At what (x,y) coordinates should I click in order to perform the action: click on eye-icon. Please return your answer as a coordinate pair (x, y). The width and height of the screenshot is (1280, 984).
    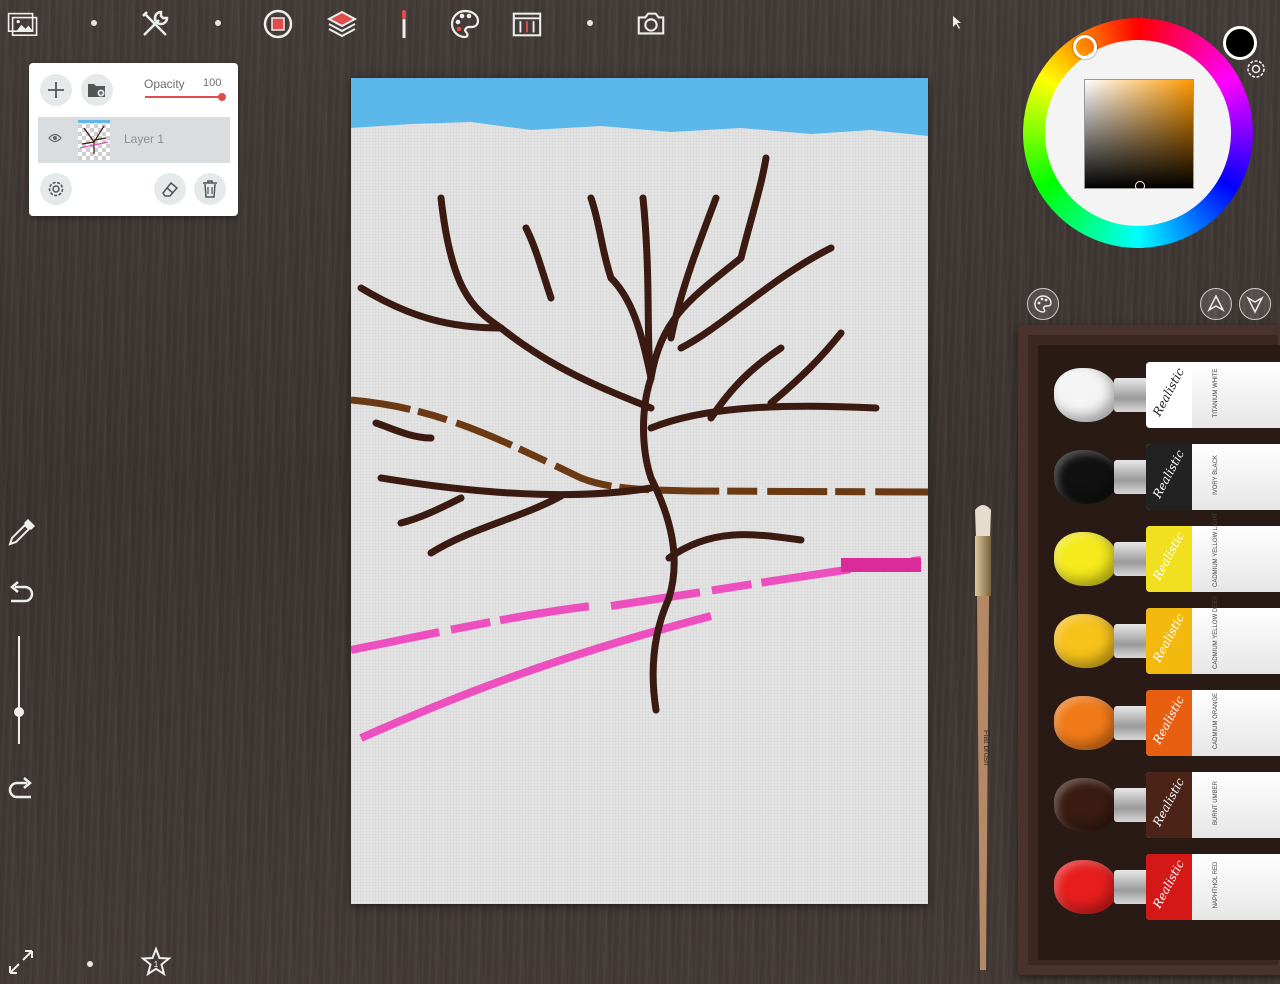
    Looking at the image, I should click on (55, 138).